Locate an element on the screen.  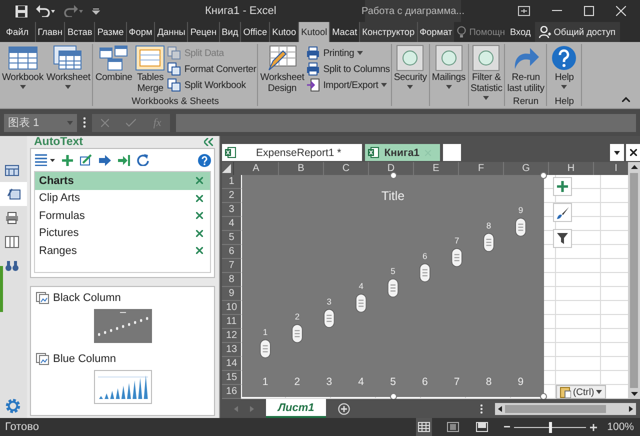
ribbon-button: Security is located at coordinates (410, 75).